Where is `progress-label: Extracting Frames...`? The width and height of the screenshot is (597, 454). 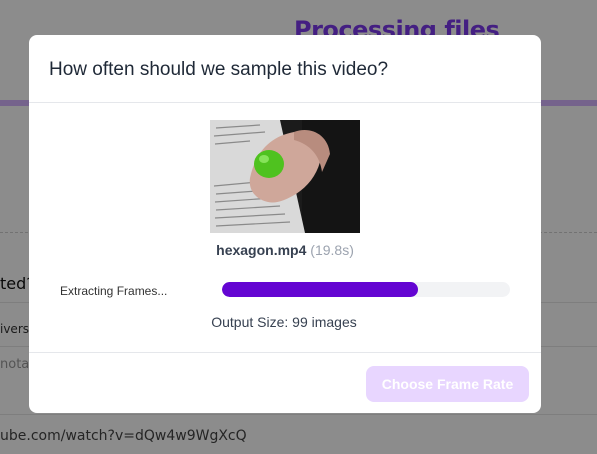 progress-label: Extracting Frames... is located at coordinates (114, 291).